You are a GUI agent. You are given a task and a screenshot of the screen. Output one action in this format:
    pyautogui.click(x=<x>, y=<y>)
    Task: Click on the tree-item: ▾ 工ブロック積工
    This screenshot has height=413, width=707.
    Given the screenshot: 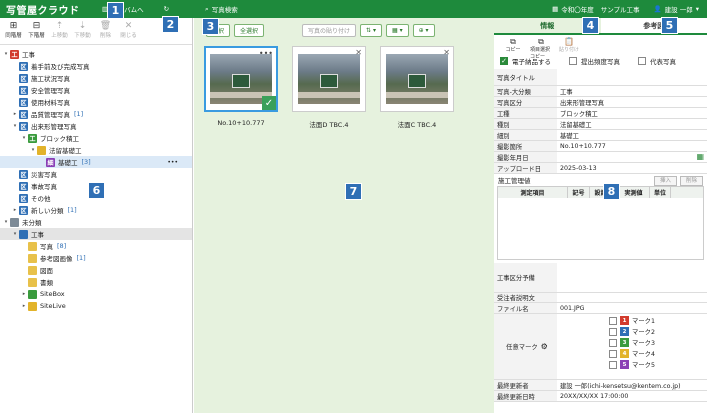 What is the action you would take?
    pyautogui.click(x=96, y=138)
    